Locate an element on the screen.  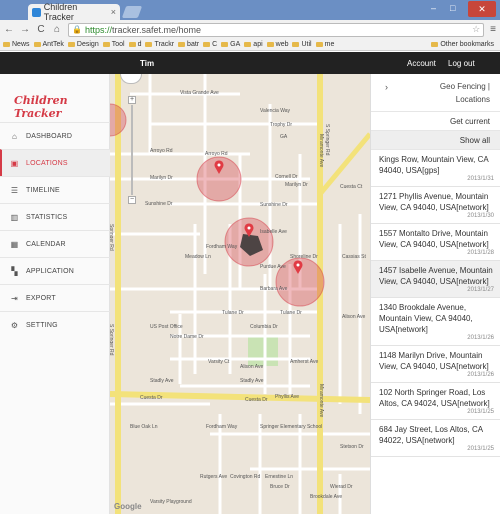
sidebar-item-label: STATISTICS is located at coordinates (47, 217).